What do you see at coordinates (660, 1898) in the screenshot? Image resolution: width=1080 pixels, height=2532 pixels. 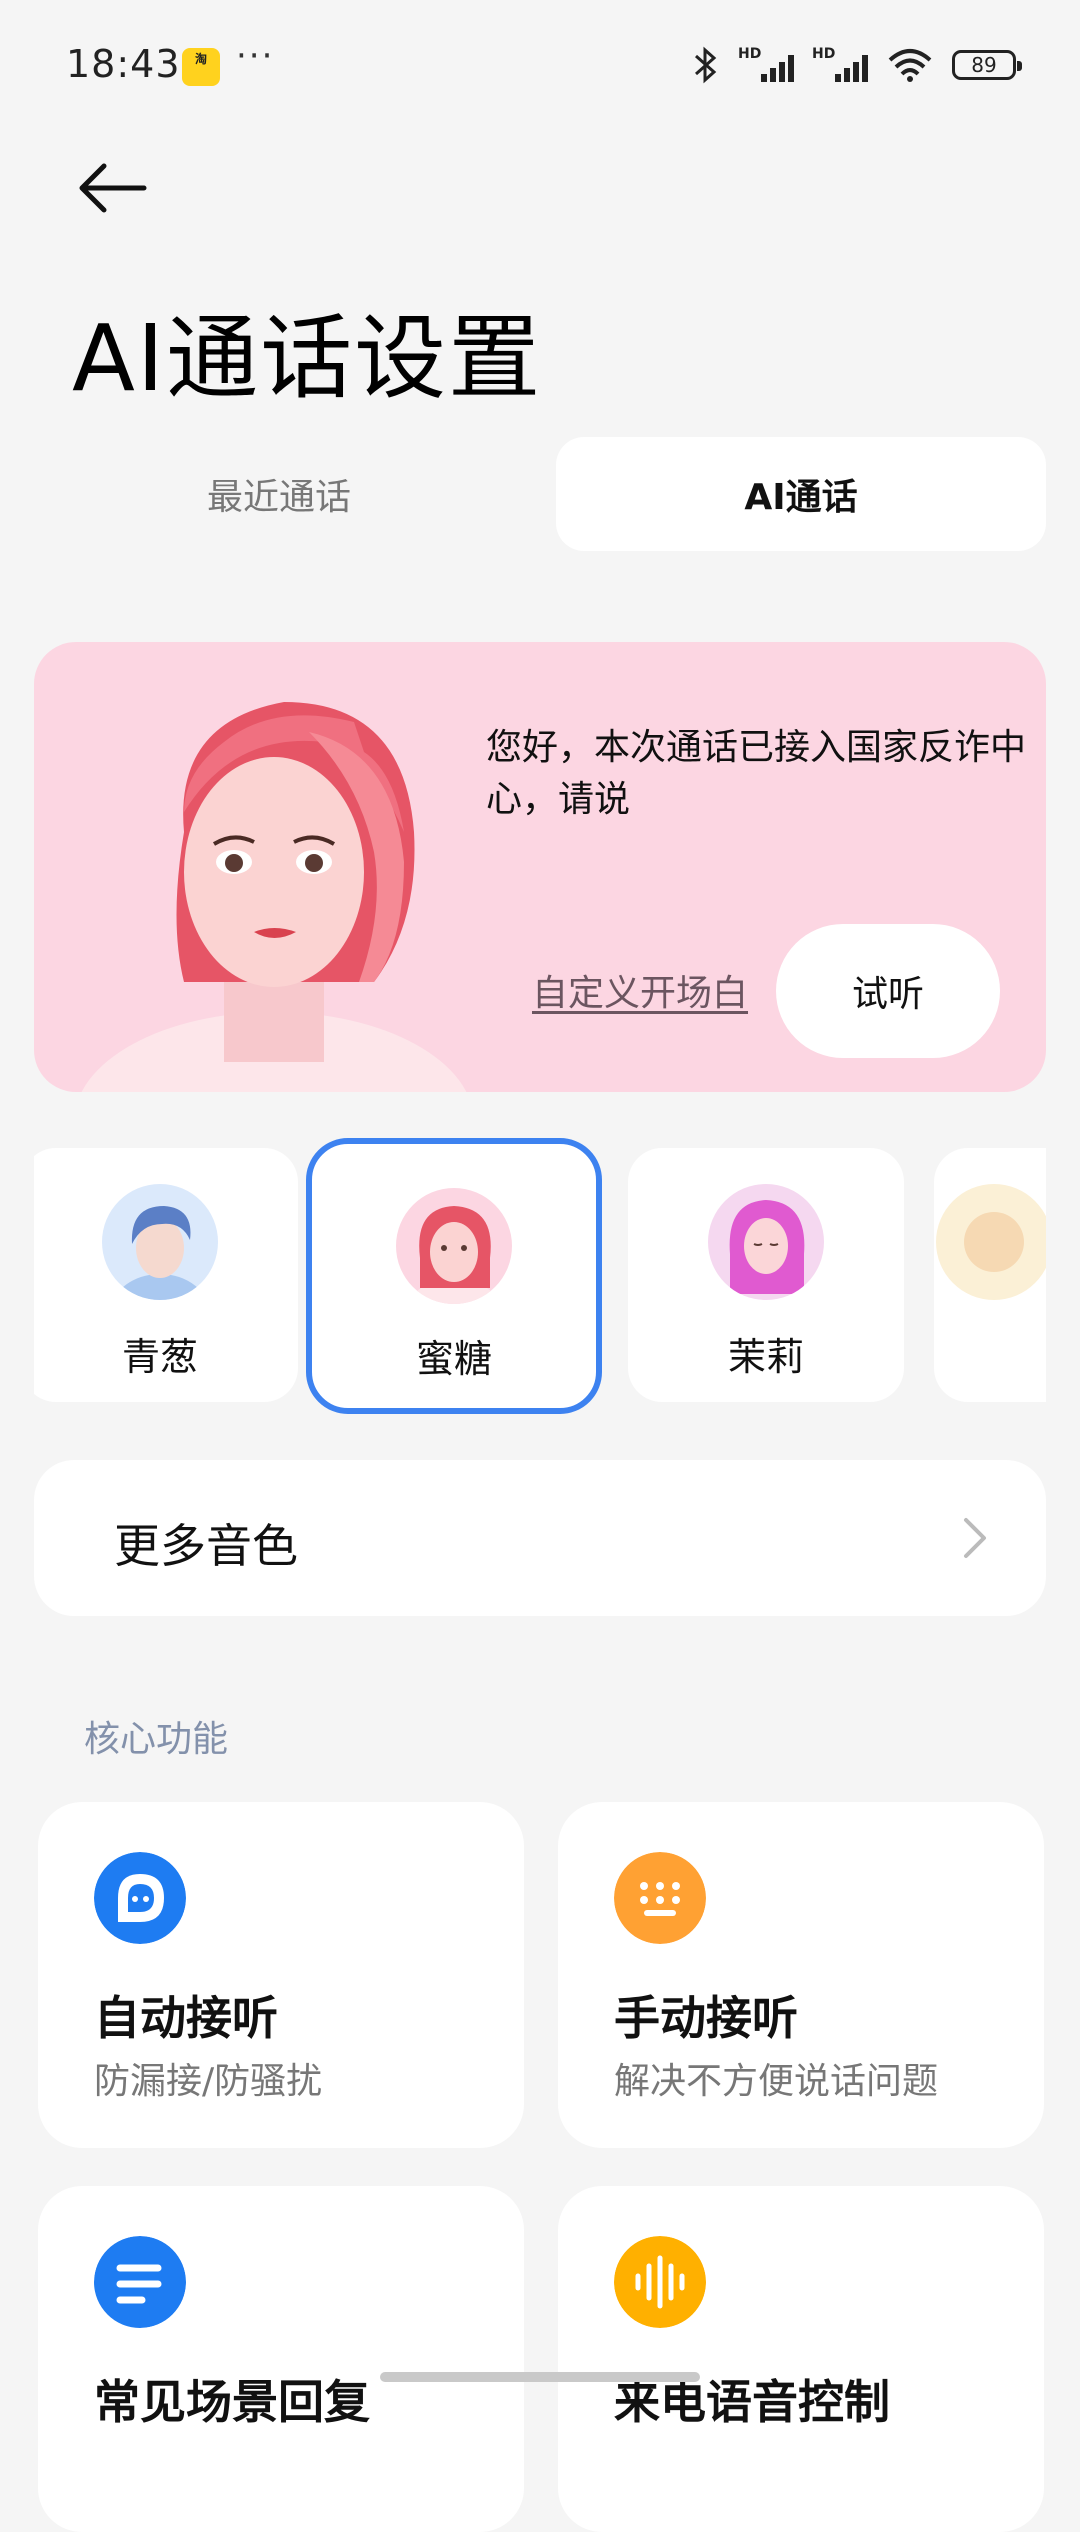 I see `keypad-icon` at bounding box center [660, 1898].